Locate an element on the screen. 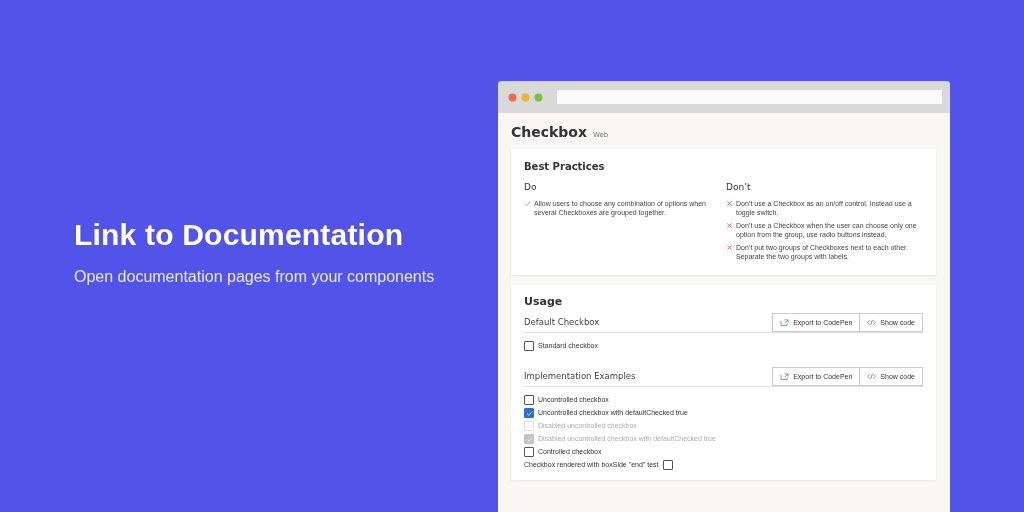 The width and height of the screenshot is (1024, 512). subsection-heading: Default Checkbox is located at coordinates (562, 323).